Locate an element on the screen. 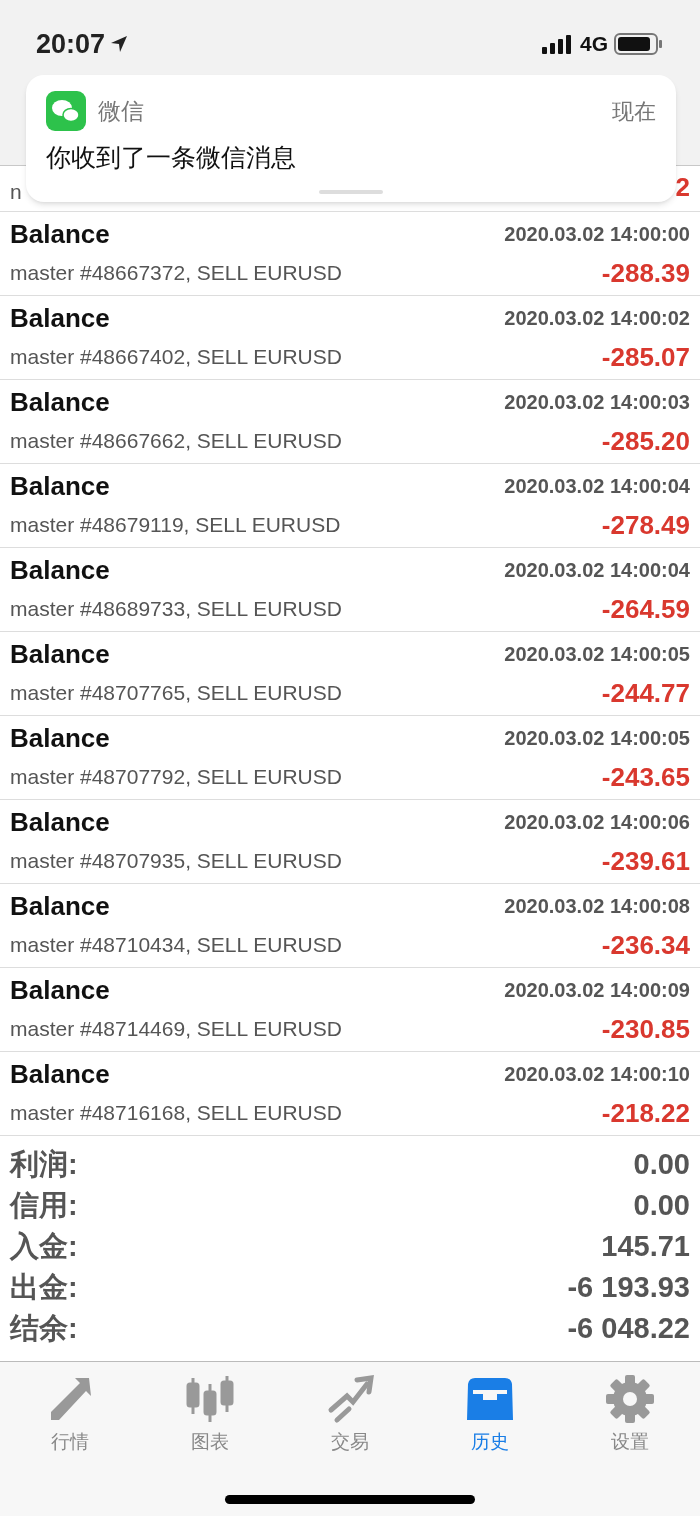 This screenshot has width=700, height=1516. transaction-row: Balance 2020.03.02 14:00:06 master #48707935, SELL EURUSD -239.61 is located at coordinates (350, 842).